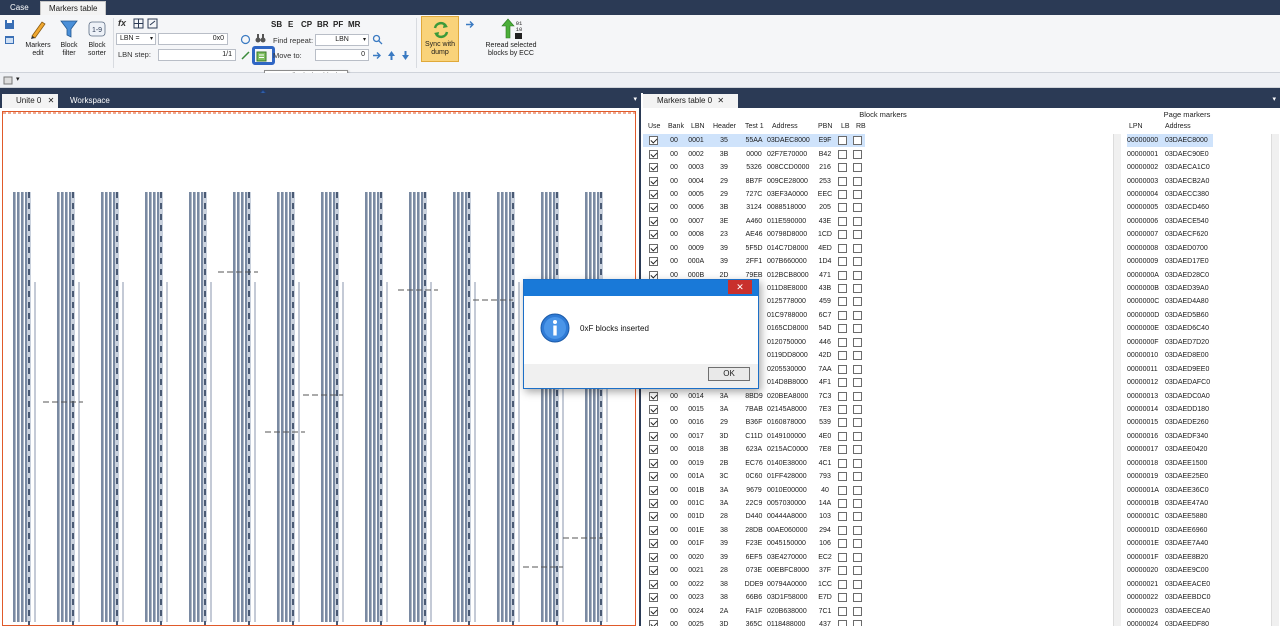 This screenshot has width=1280, height=626. I want to click on table-row: 00 0022 38 DDE9 00794A0000 1CC, so click(754, 583).